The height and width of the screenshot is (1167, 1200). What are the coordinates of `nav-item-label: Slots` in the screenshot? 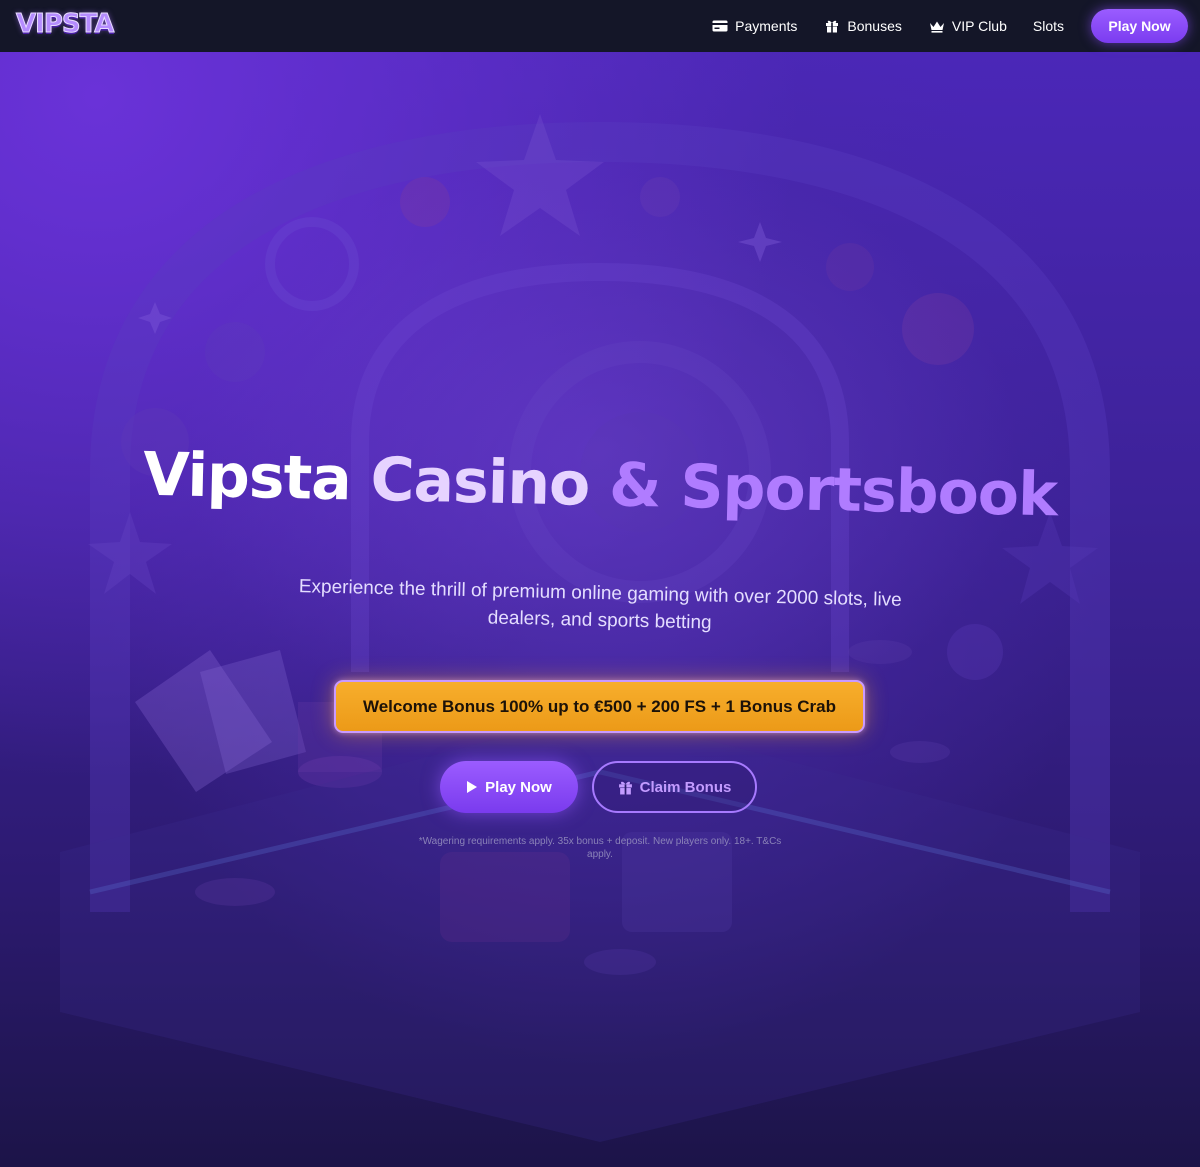 It's located at (1048, 26).